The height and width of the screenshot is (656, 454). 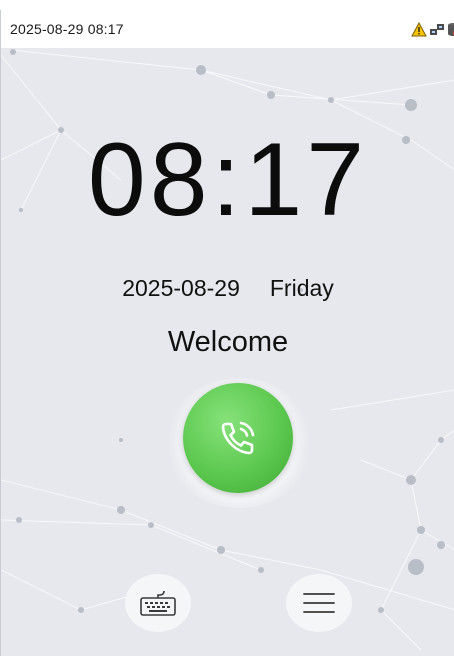 What do you see at coordinates (451, 29) in the screenshot?
I see `server-icon` at bounding box center [451, 29].